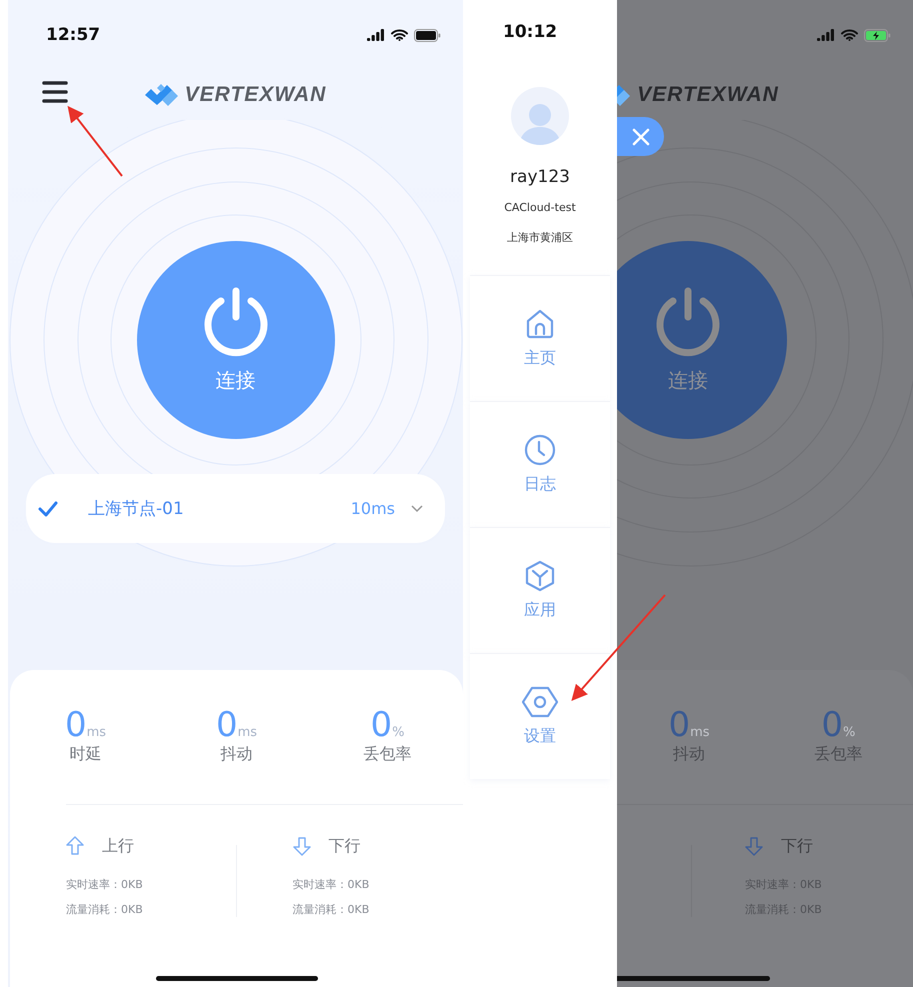  What do you see at coordinates (388, 754) in the screenshot?
I see `stat-label: 丢包率` at bounding box center [388, 754].